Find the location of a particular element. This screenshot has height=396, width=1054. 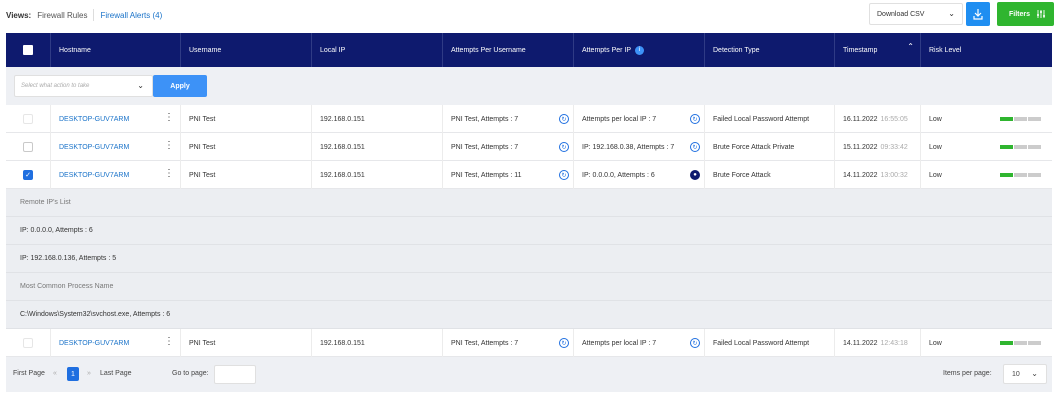

first-page-link: First Page is located at coordinates (29, 373).